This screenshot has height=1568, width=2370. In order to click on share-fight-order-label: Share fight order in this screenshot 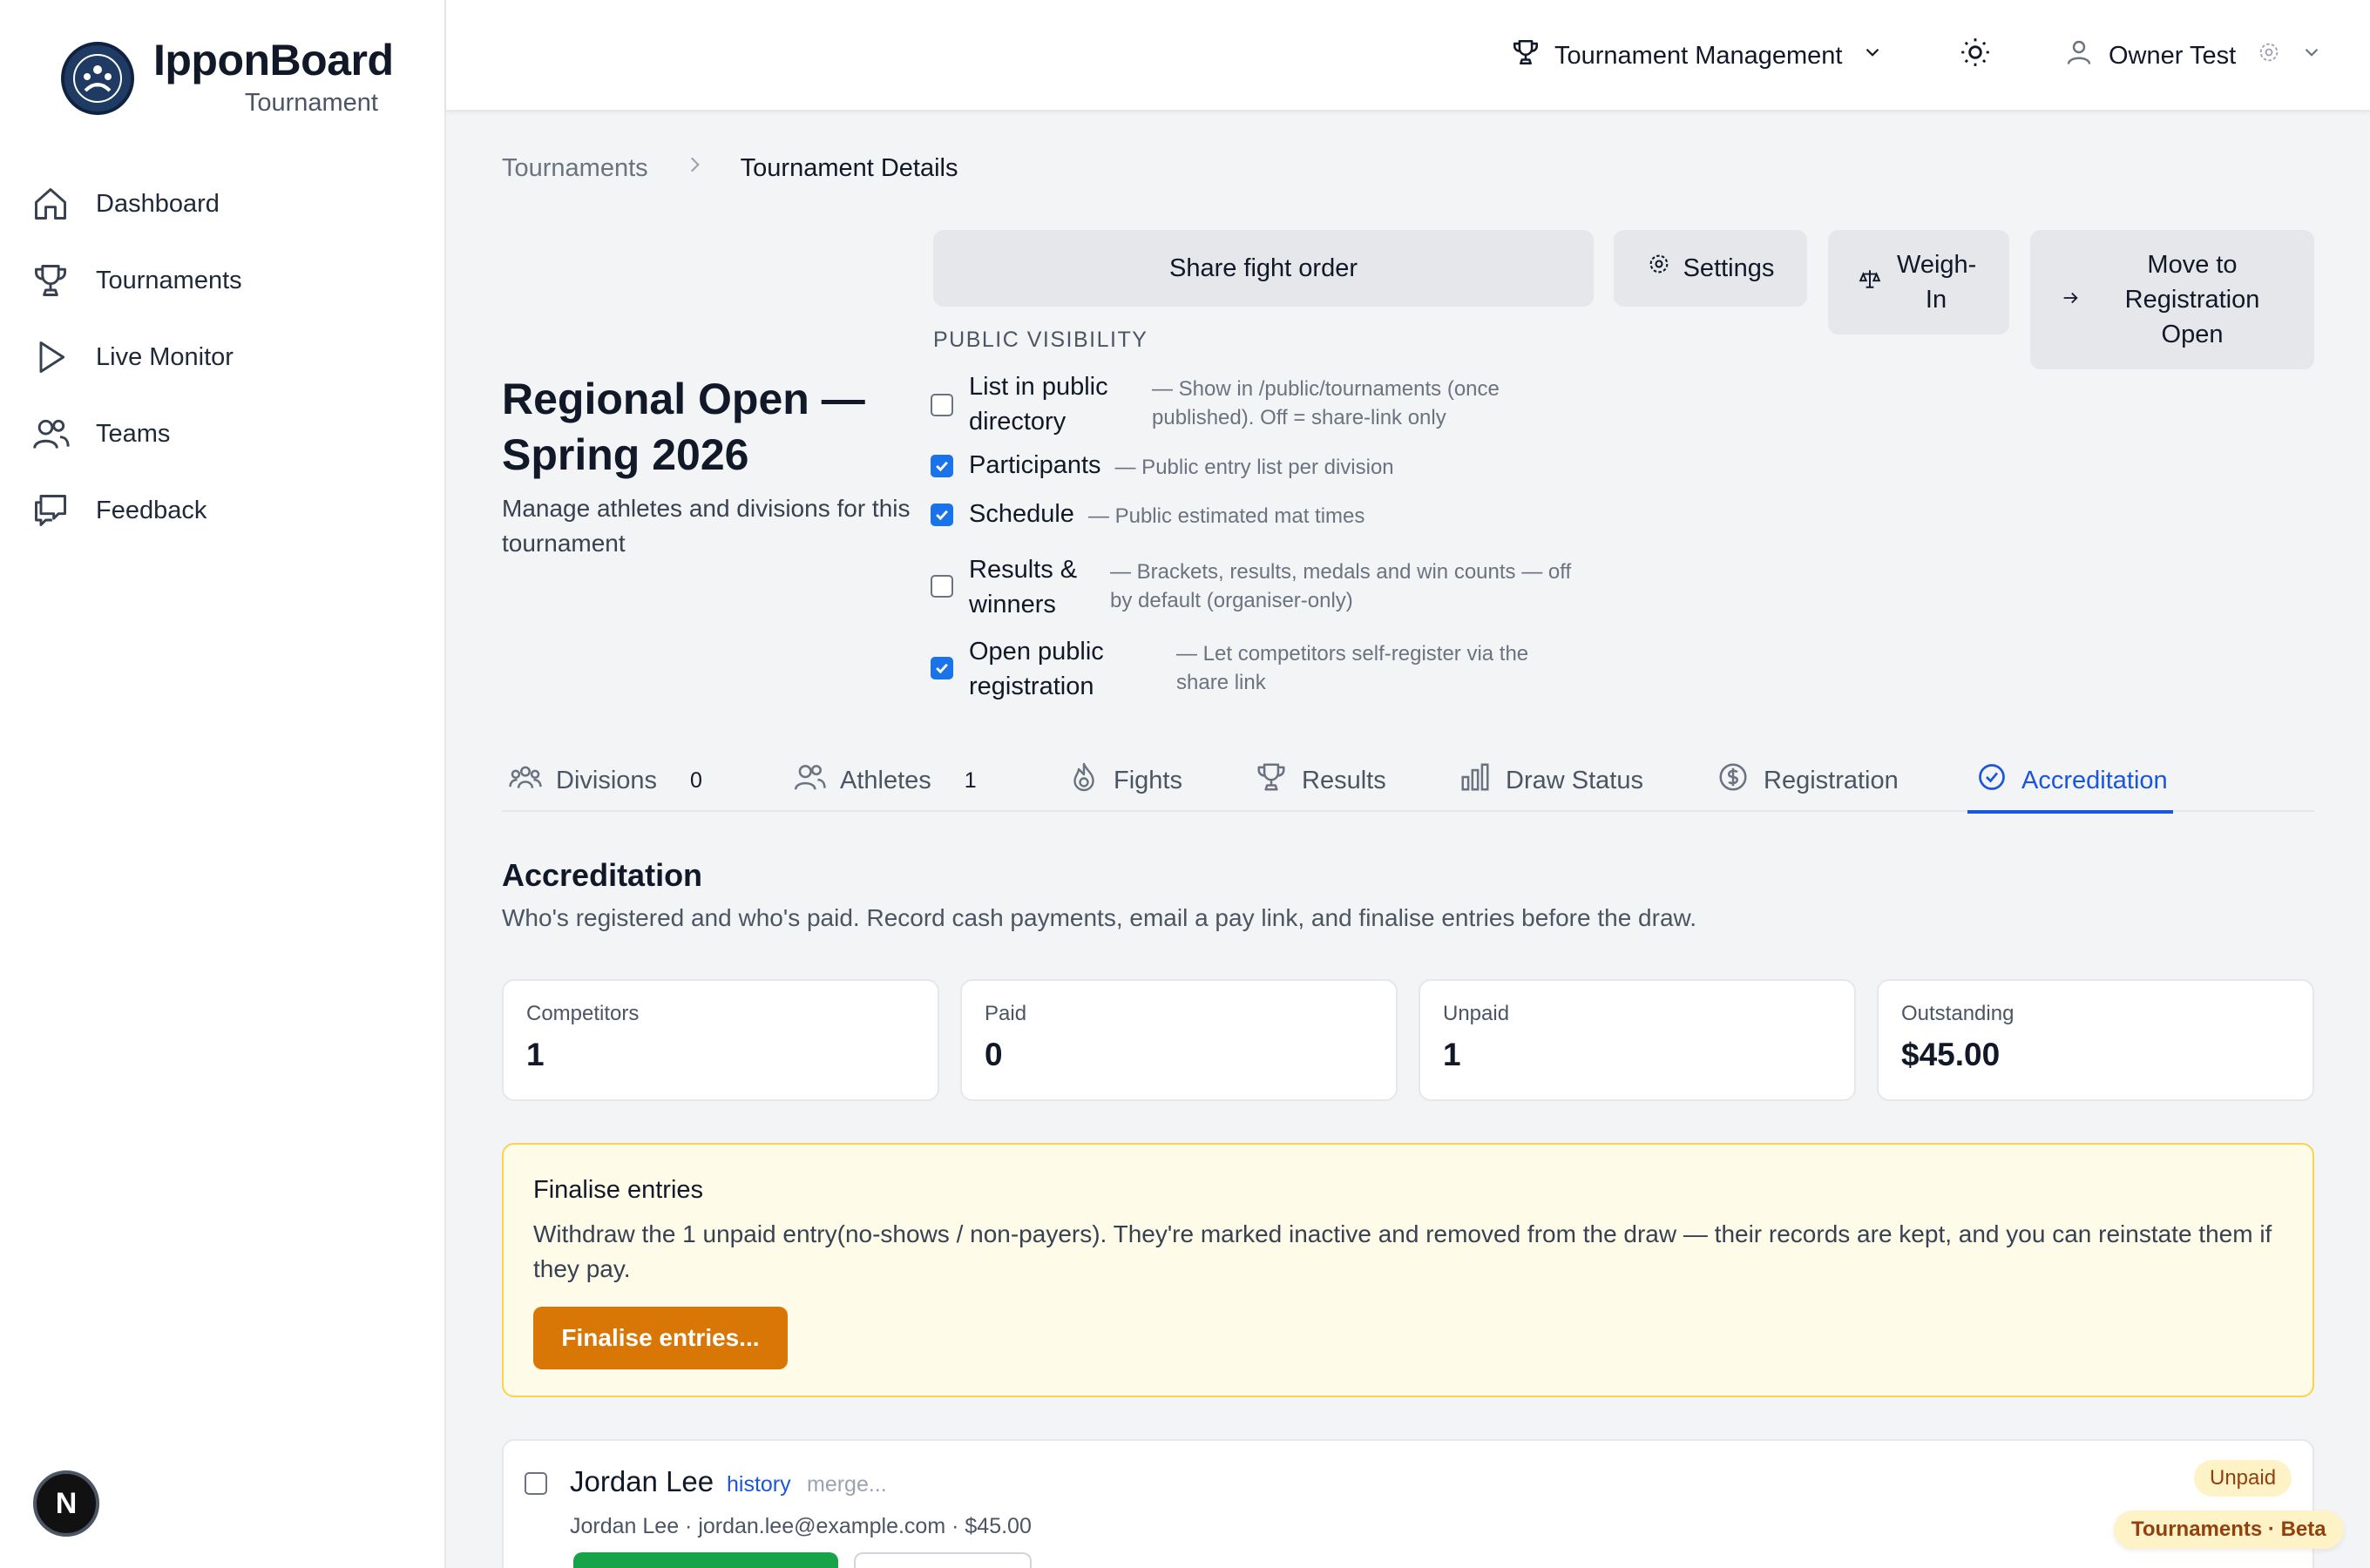, I will do `click(1263, 268)`.